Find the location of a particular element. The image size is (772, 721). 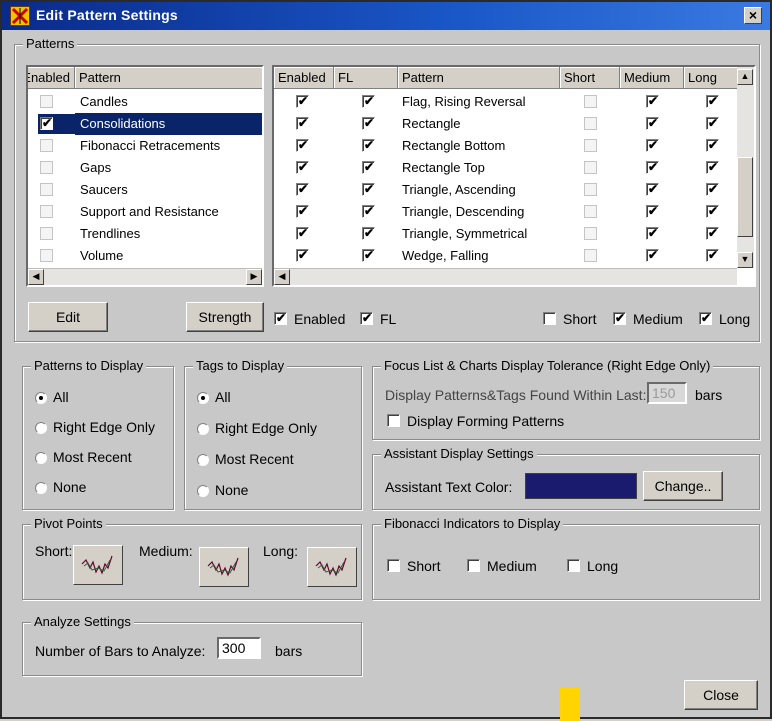

change-color-button: Change.. is located at coordinates (683, 486).